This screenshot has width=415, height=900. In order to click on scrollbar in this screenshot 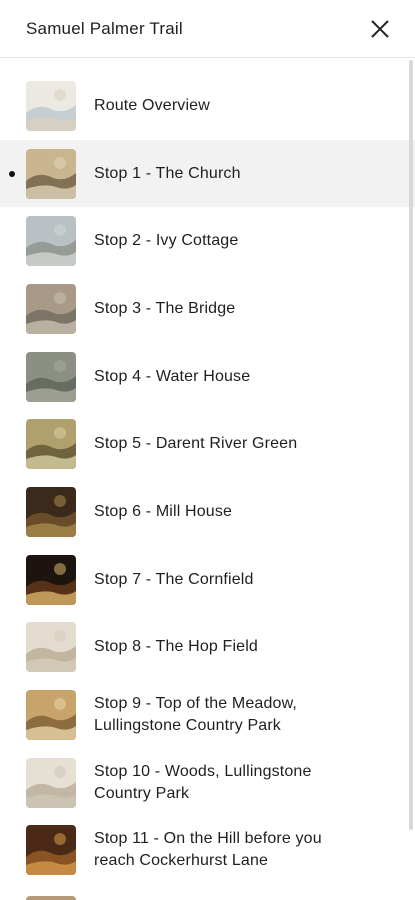, I will do `click(411, 445)`.